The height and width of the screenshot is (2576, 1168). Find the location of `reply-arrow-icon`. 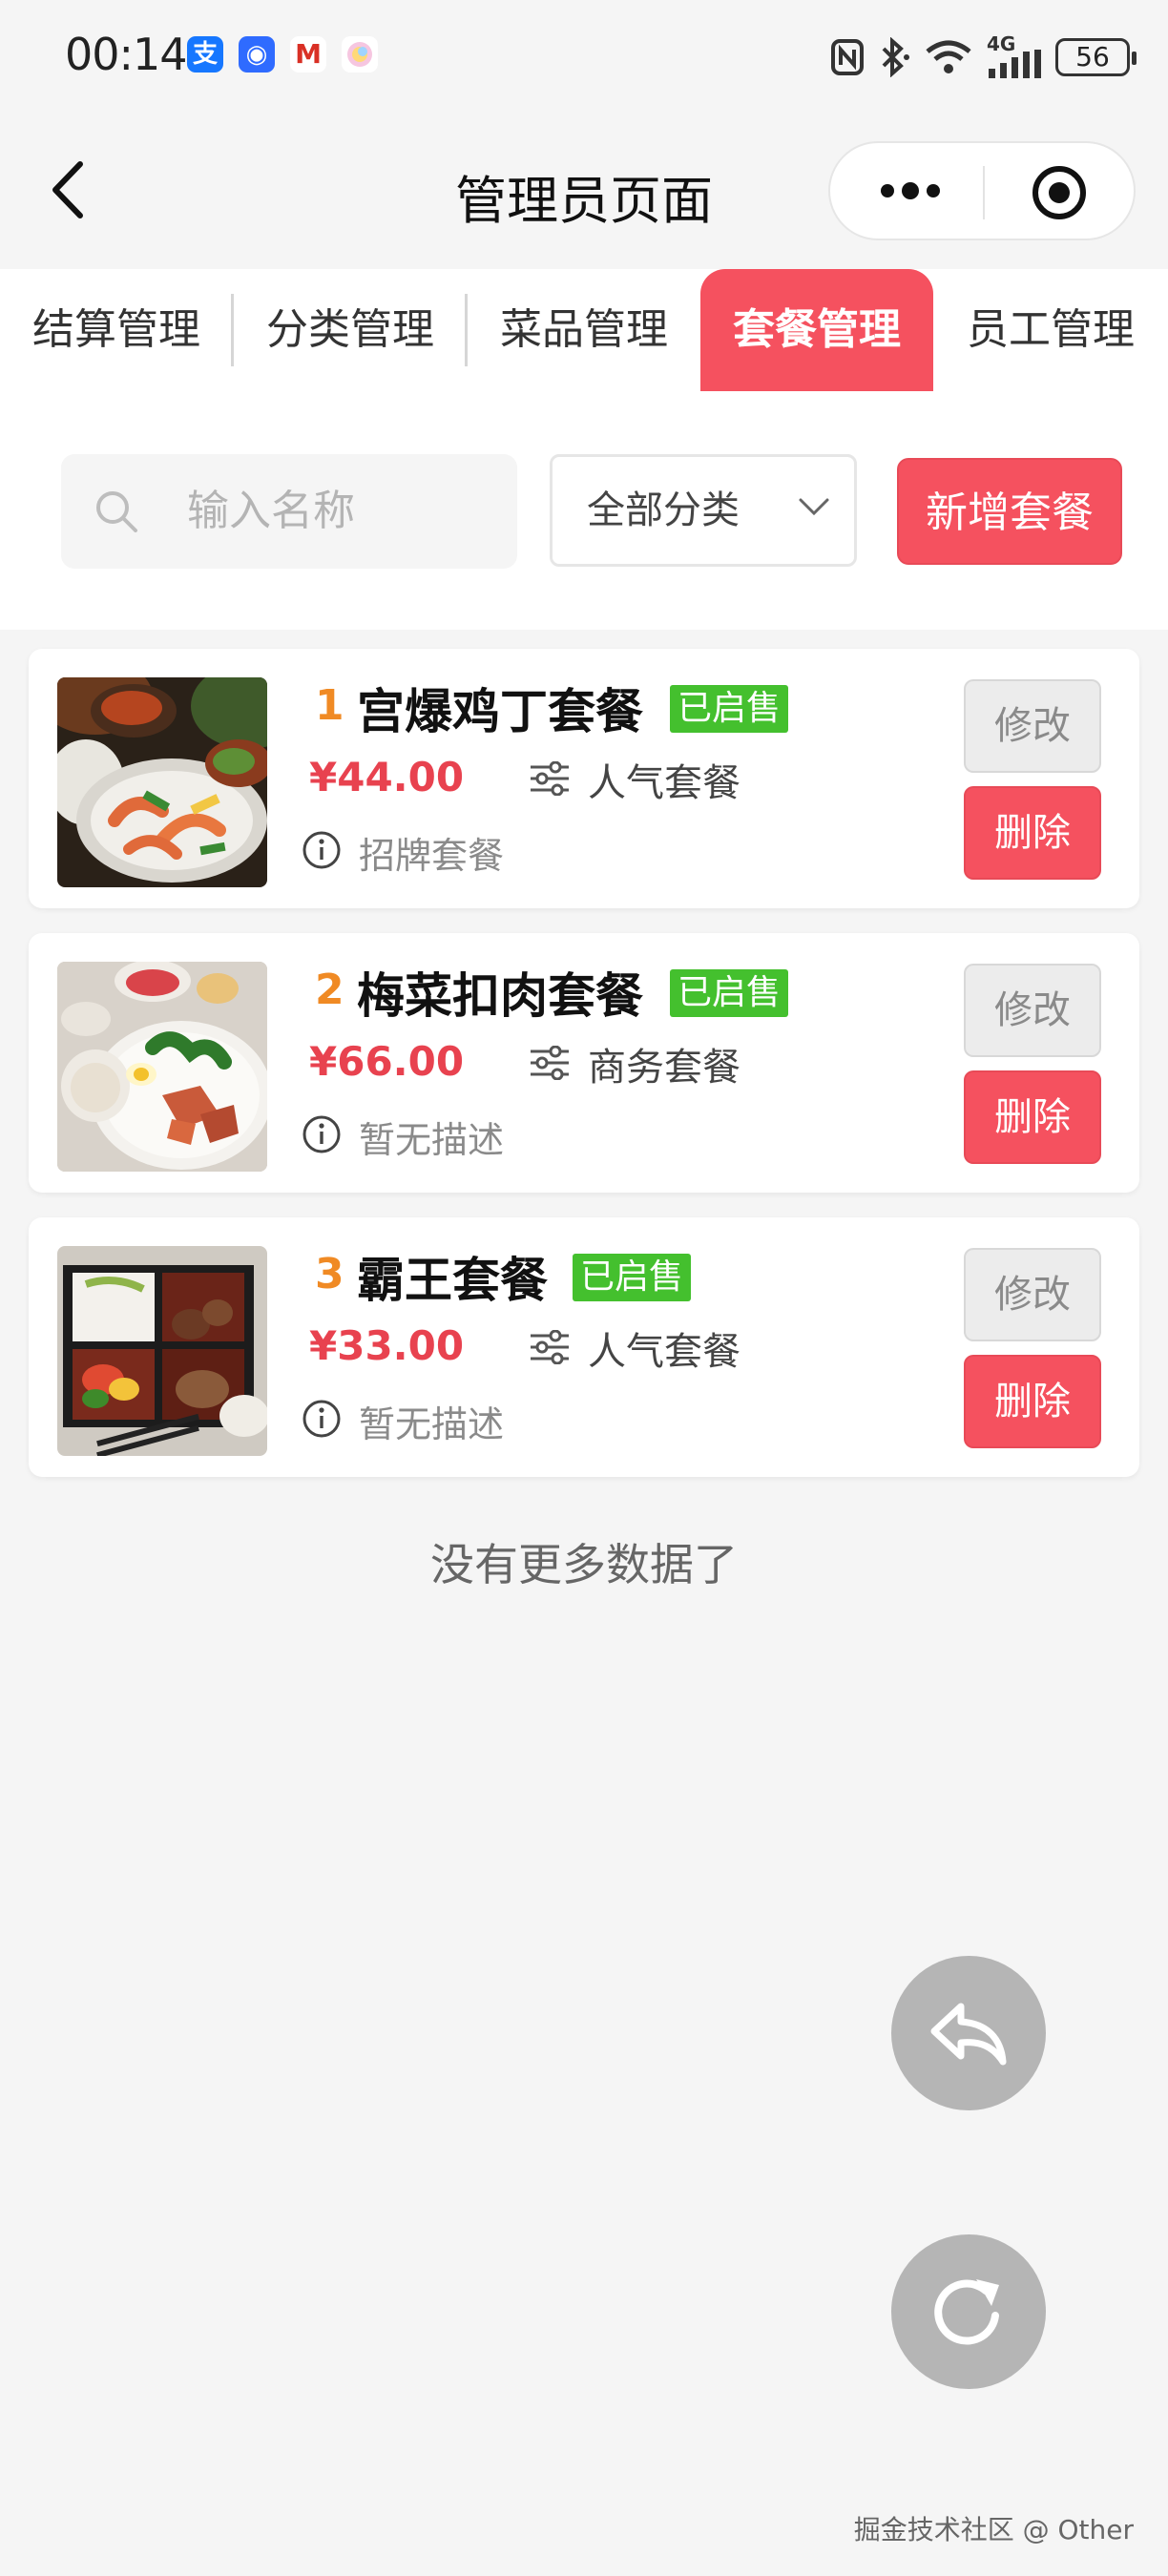

reply-arrow-icon is located at coordinates (968, 2034).